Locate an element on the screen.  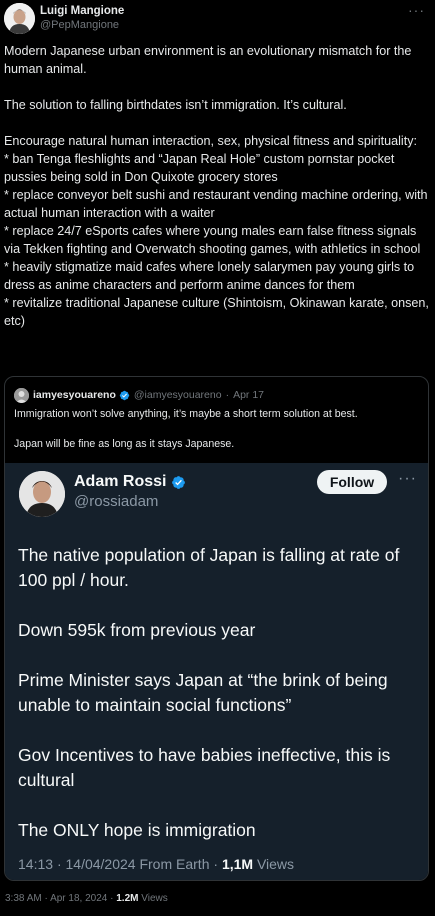
quoted-post-header: iamyesyouareno @iamyesyouareno · Apr 17 is located at coordinates (139, 395).